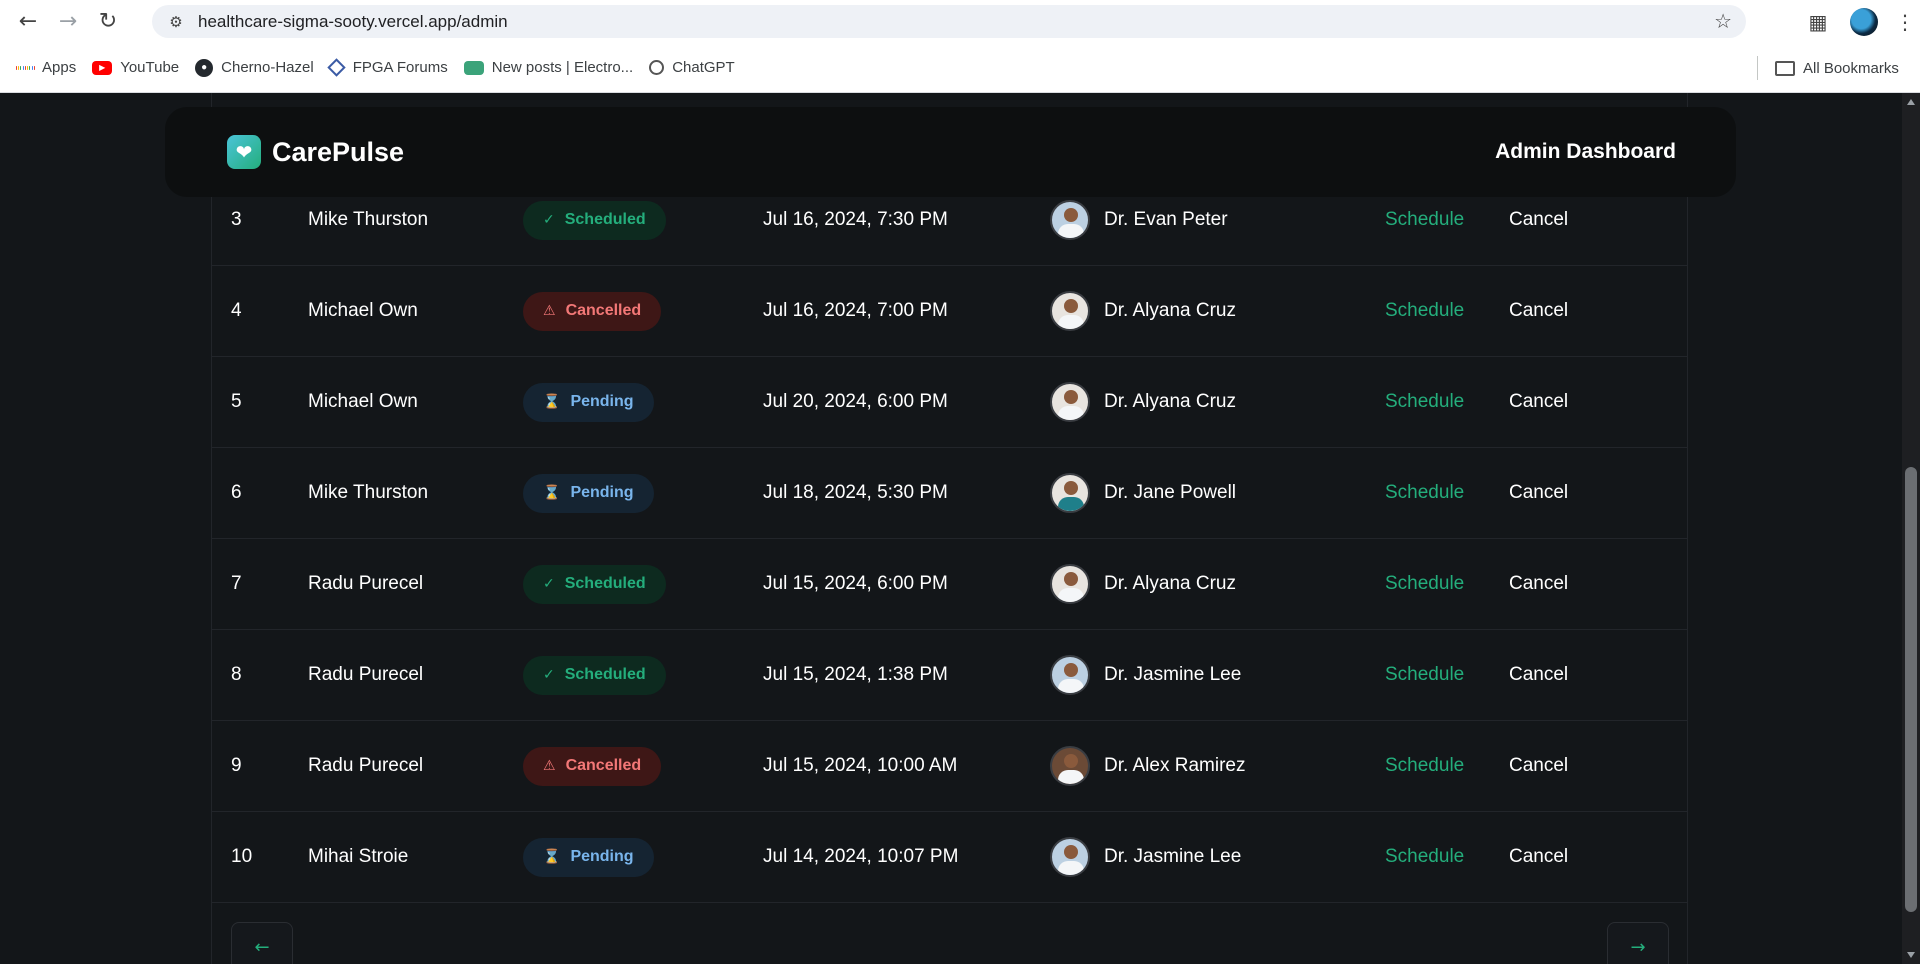  What do you see at coordinates (254, 67) in the screenshot?
I see `bookmark-cherno-hazel: ● Cherno-Hazel` at bounding box center [254, 67].